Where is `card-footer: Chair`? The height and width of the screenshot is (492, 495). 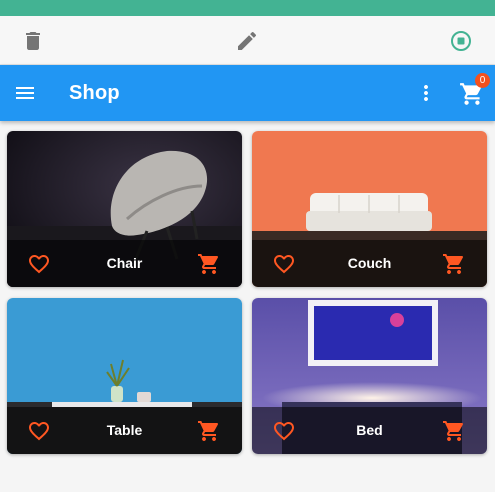 card-footer: Chair is located at coordinates (124, 263).